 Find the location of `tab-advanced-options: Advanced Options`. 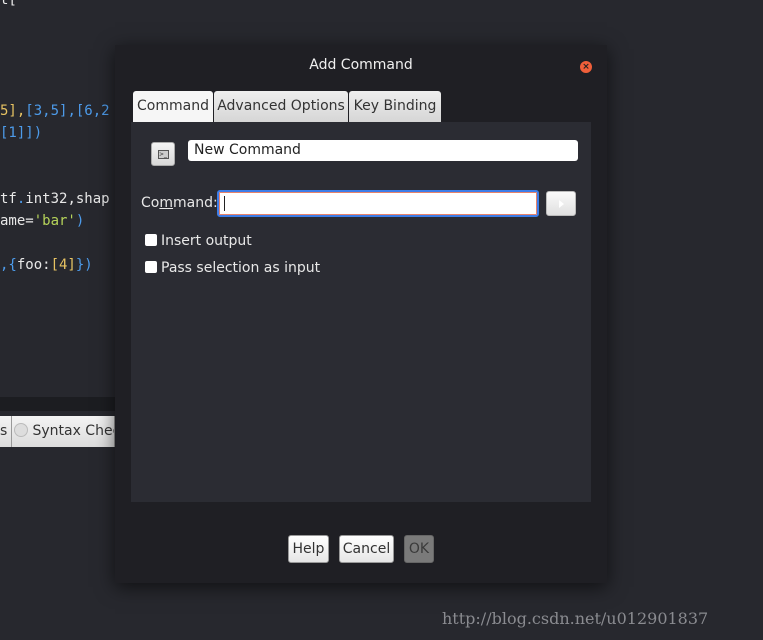

tab-advanced-options: Advanced Options is located at coordinates (281, 106).